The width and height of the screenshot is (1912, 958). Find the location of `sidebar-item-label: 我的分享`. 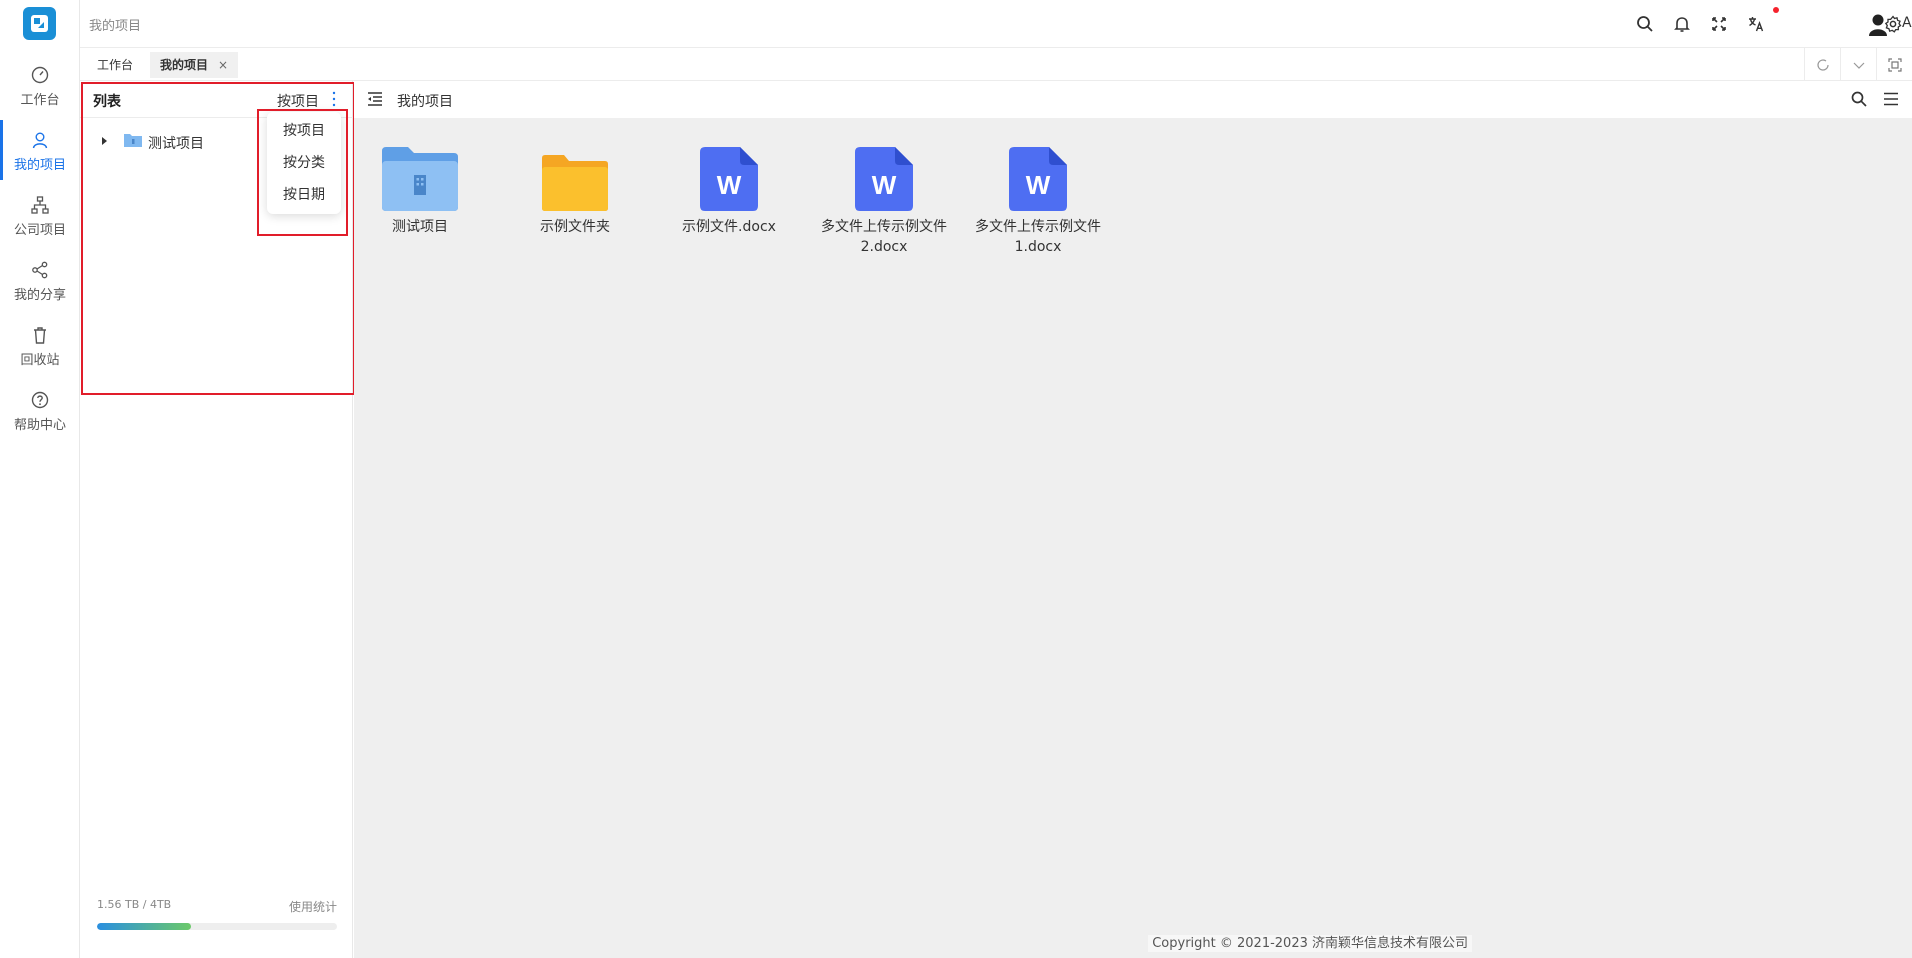

sidebar-item-label: 我的分享 is located at coordinates (39, 295).